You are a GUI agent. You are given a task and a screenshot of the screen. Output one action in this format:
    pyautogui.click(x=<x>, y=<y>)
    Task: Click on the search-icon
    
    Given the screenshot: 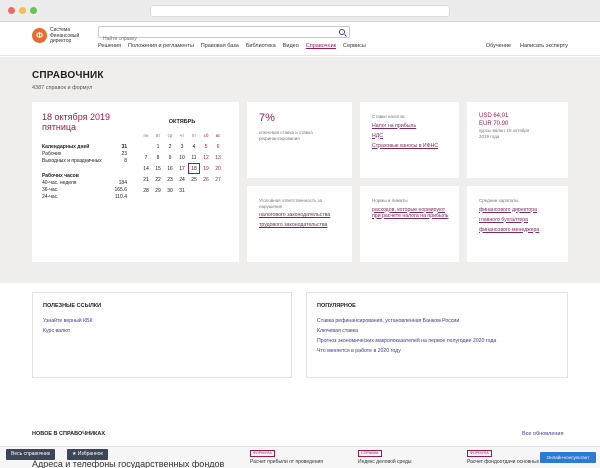 What is the action you would take?
    pyautogui.click(x=342, y=32)
    